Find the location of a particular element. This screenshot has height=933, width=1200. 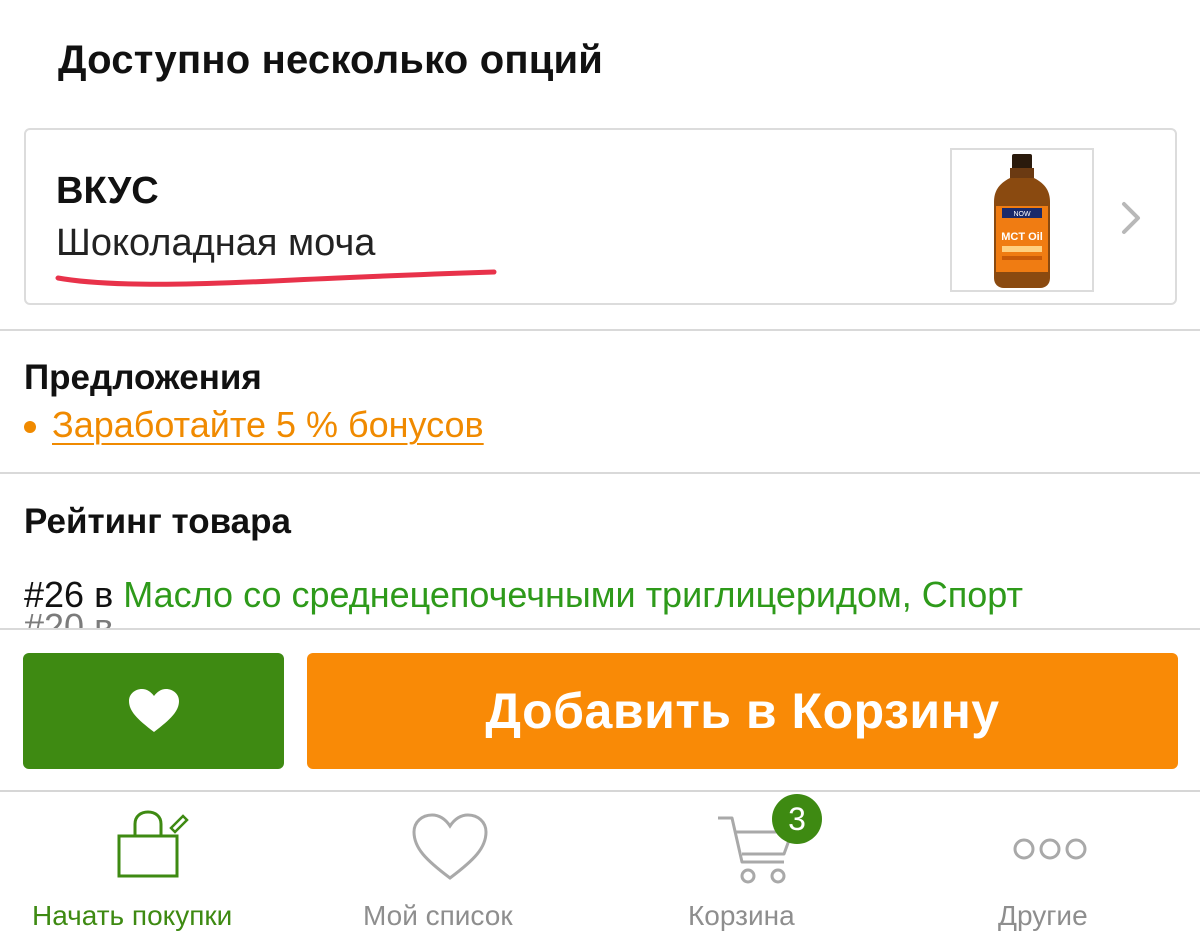

tab-more: Другие is located at coordinates (1050, 862).